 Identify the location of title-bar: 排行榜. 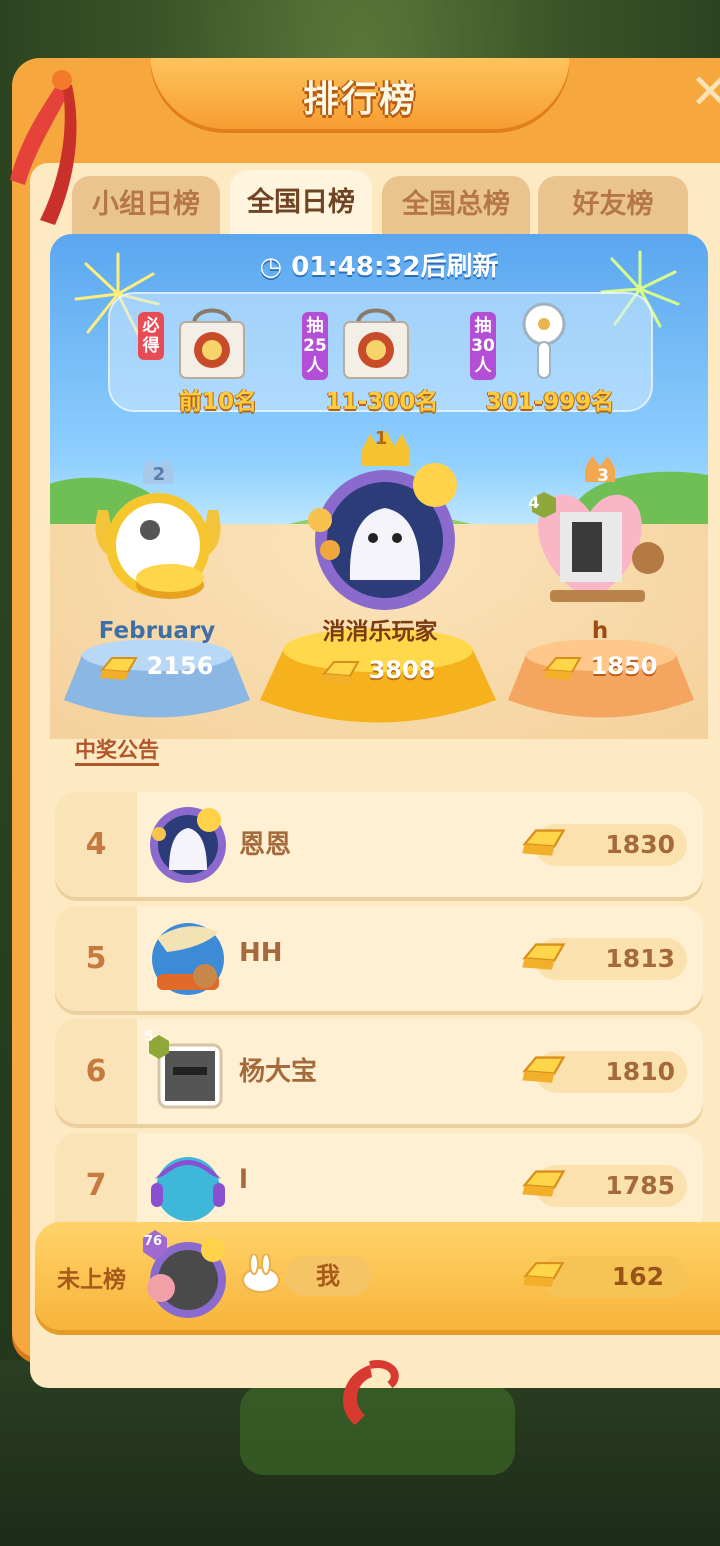
(360, 95).